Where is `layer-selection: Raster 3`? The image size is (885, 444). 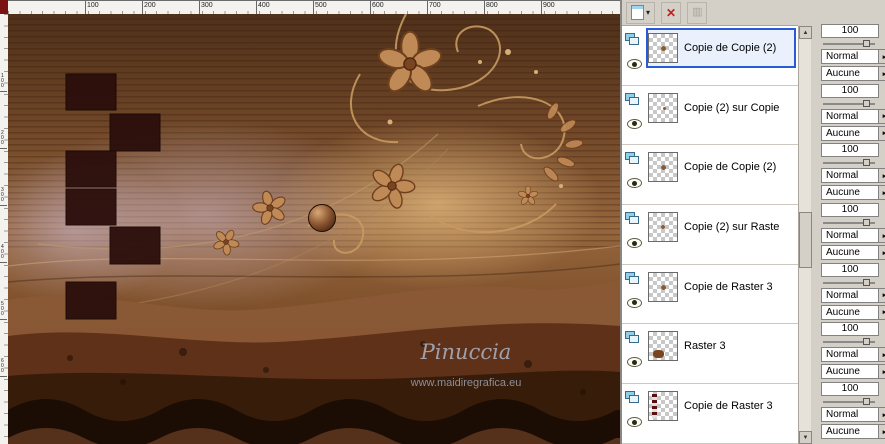 layer-selection: Raster 3 is located at coordinates (721, 346).